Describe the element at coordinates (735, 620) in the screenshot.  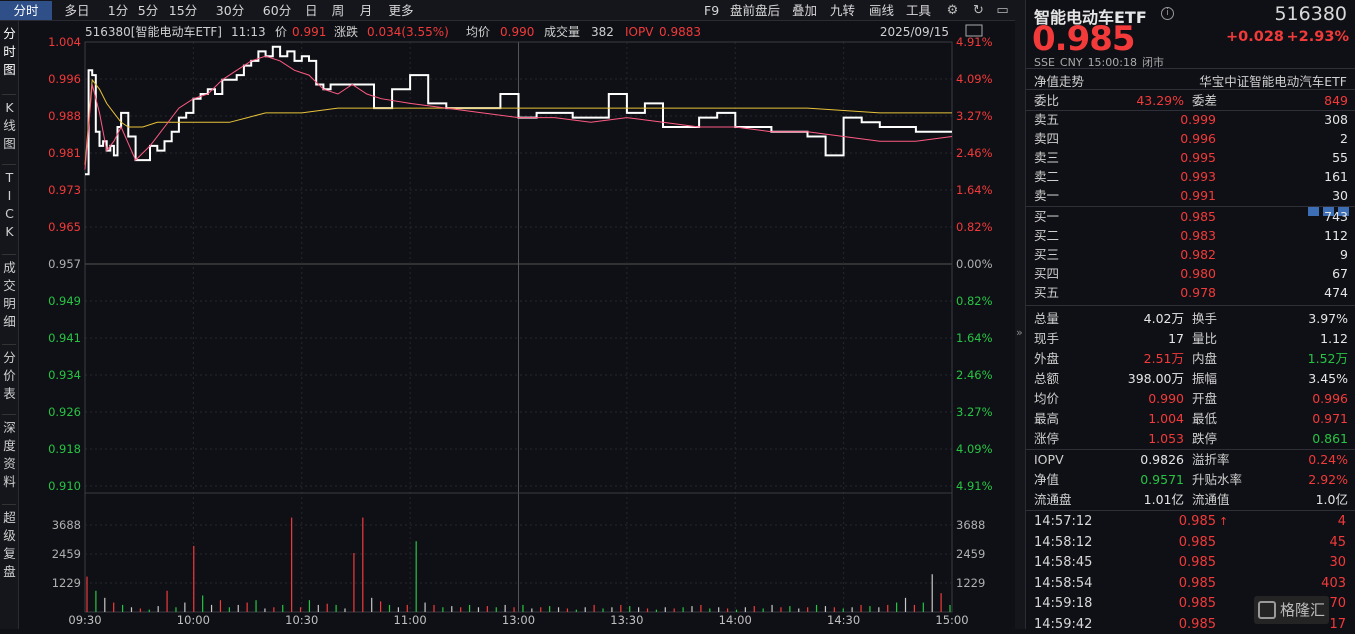
I see `time-tick: 14:00` at that location.